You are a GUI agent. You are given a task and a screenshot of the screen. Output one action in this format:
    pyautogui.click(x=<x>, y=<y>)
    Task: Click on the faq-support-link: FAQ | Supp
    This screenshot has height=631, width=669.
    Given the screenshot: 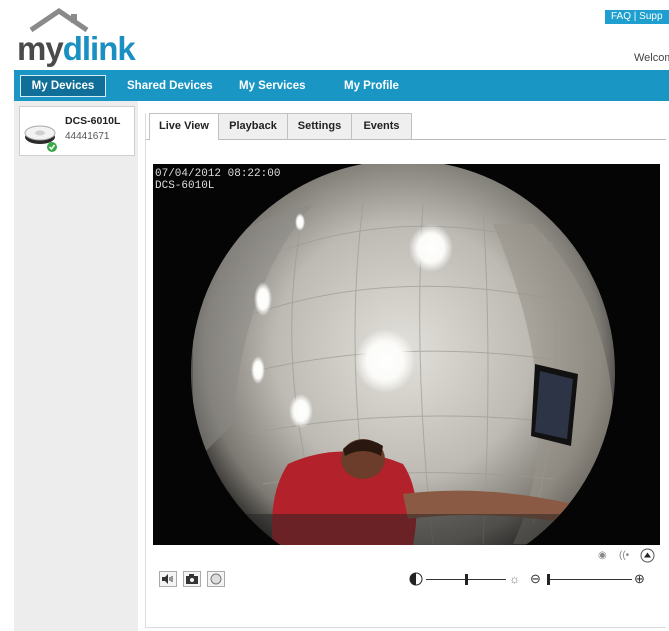 What is the action you would take?
    pyautogui.click(x=637, y=17)
    